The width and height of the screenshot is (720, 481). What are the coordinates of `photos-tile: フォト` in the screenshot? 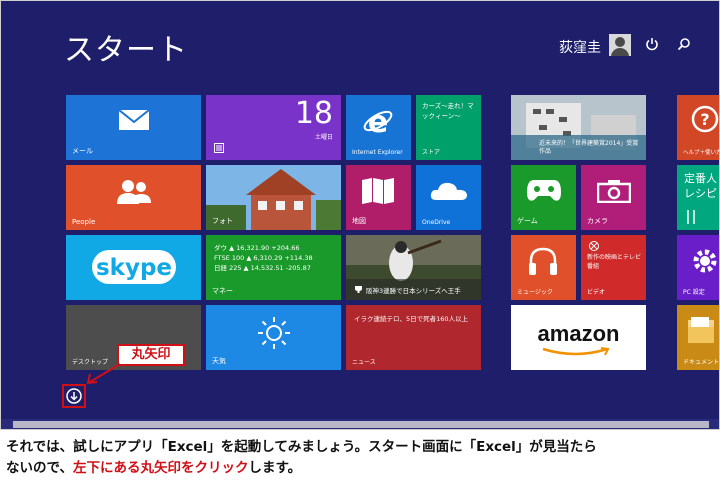 It's located at (273, 197).